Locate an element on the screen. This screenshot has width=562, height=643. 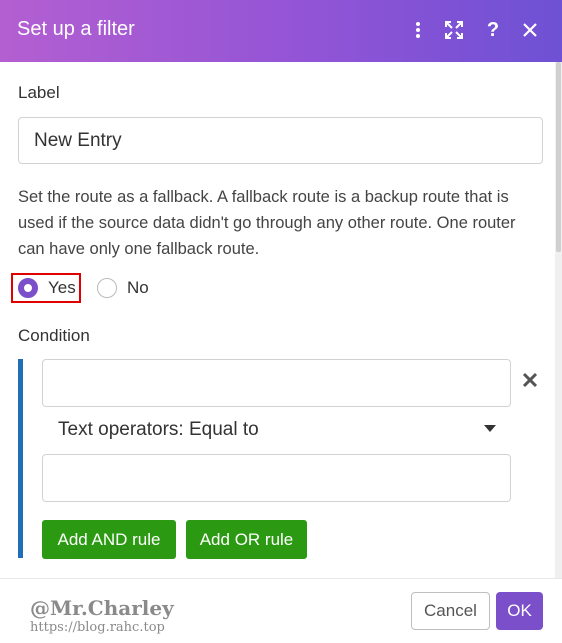
help-icon: ? is located at coordinates (493, 30).